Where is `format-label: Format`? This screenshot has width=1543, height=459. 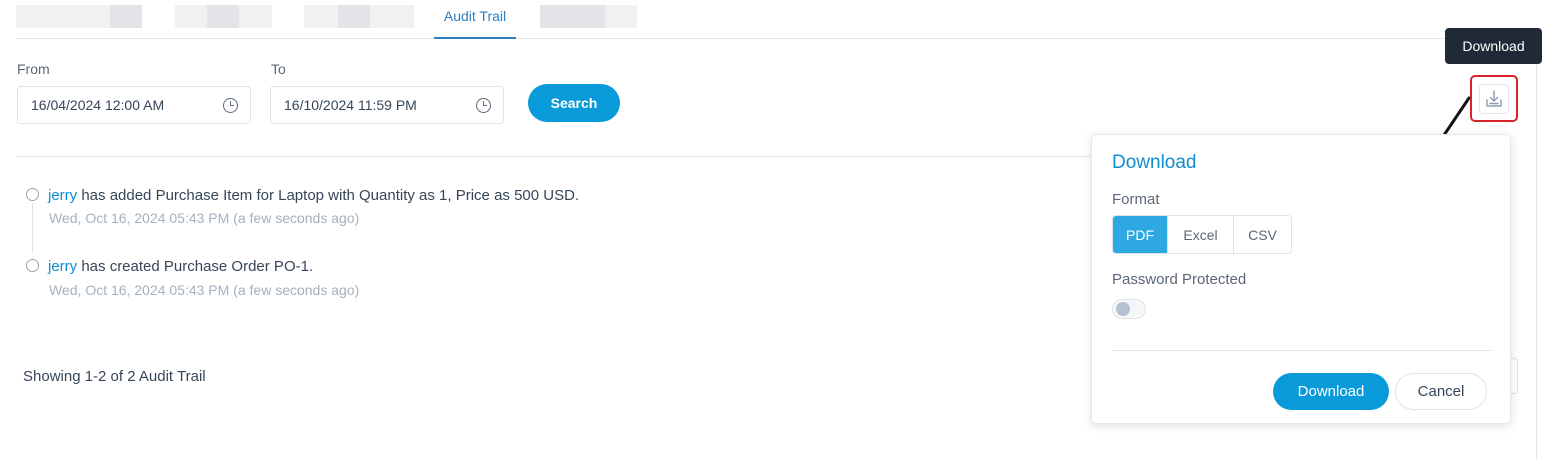
format-label: Format is located at coordinates (1136, 199).